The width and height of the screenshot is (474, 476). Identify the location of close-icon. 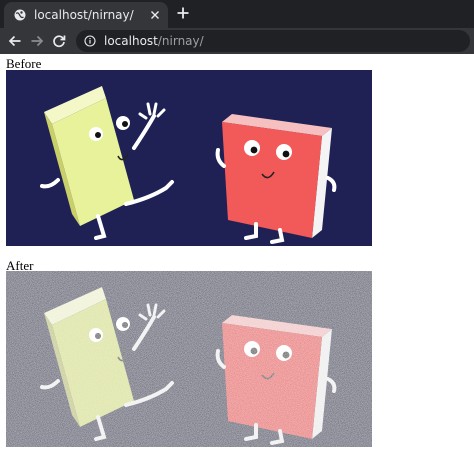
(155, 15).